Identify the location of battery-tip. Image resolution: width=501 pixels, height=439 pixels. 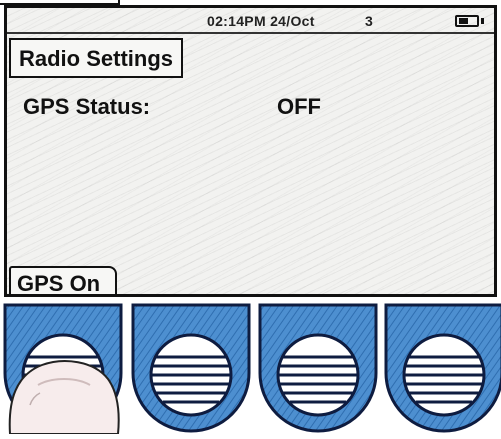
(482, 21).